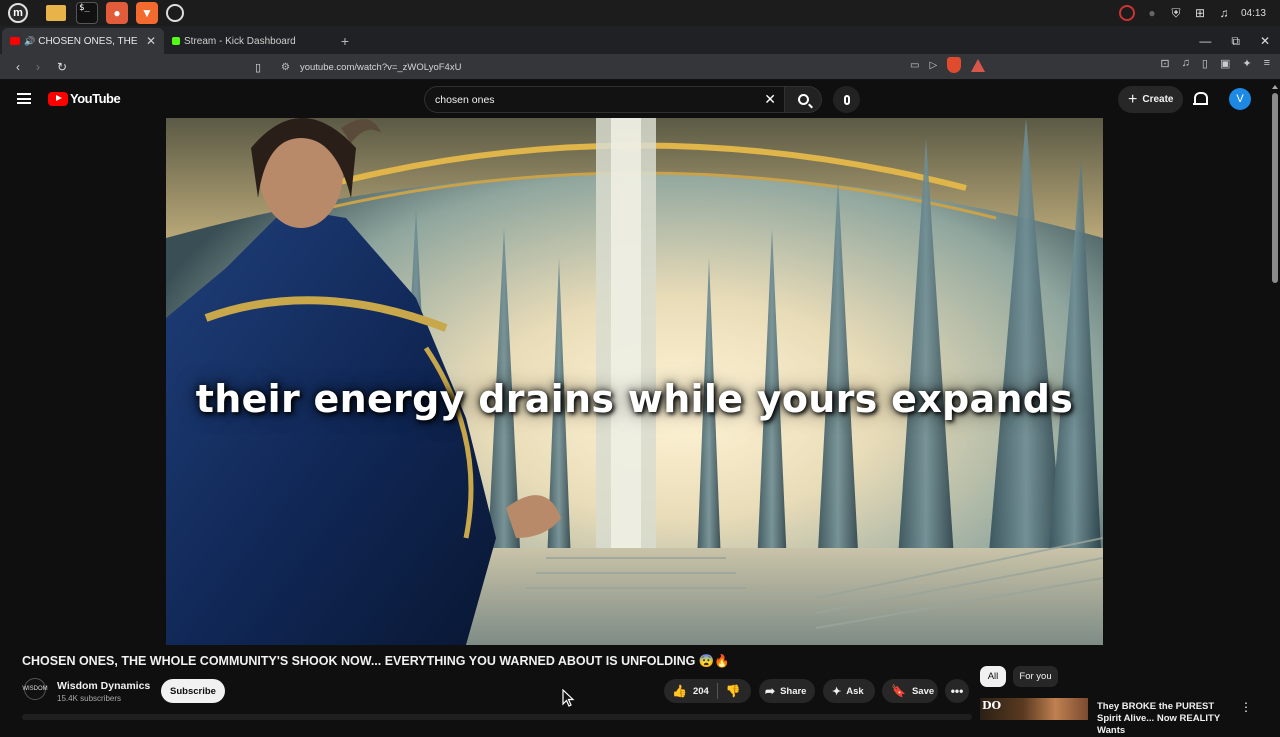 Image resolution: width=1280 pixels, height=737 pixels. I want to click on brave-shields-icon, so click(954, 65).